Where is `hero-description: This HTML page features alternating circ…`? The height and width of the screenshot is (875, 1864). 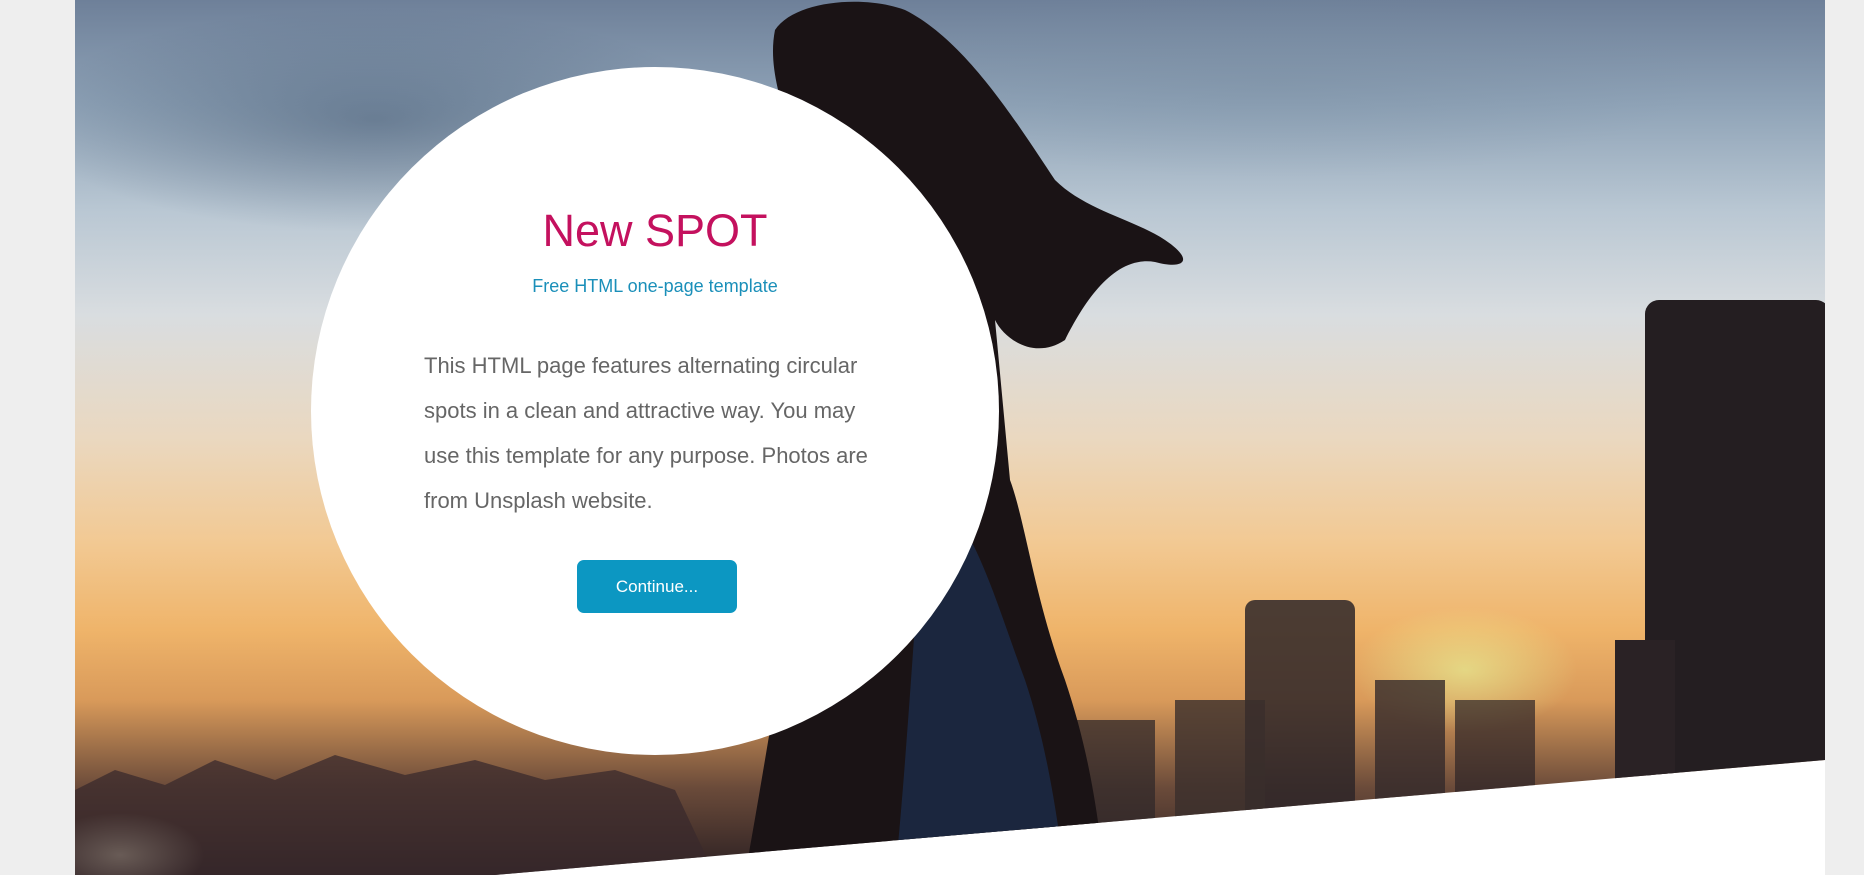 hero-description: This HTML page features alternating circ… is located at coordinates (646, 433).